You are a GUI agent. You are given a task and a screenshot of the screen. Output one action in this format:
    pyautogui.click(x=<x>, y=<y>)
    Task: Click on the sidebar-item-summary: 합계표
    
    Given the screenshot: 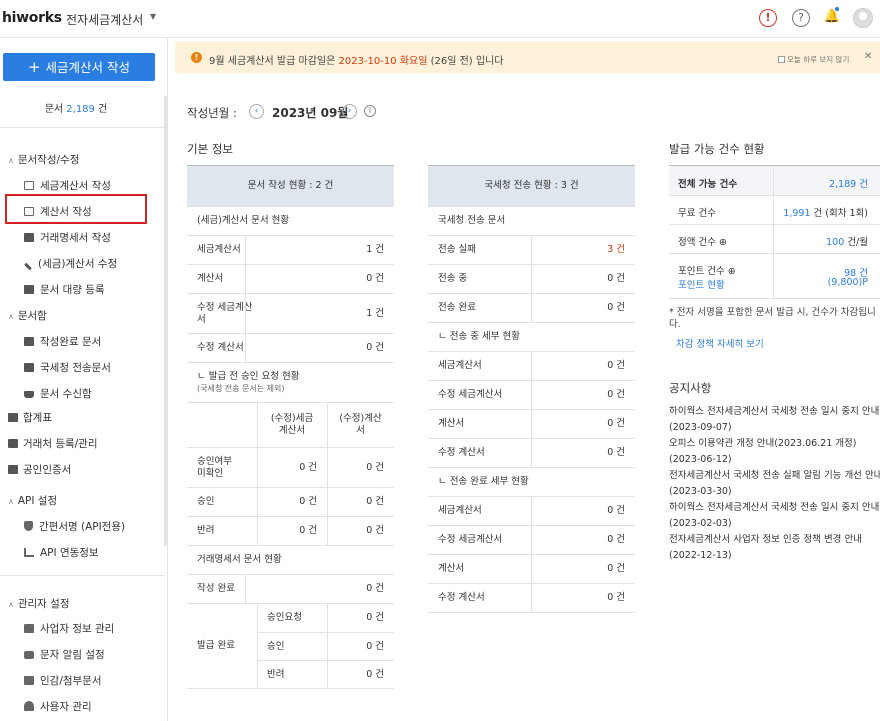 What is the action you would take?
    pyautogui.click(x=30, y=417)
    